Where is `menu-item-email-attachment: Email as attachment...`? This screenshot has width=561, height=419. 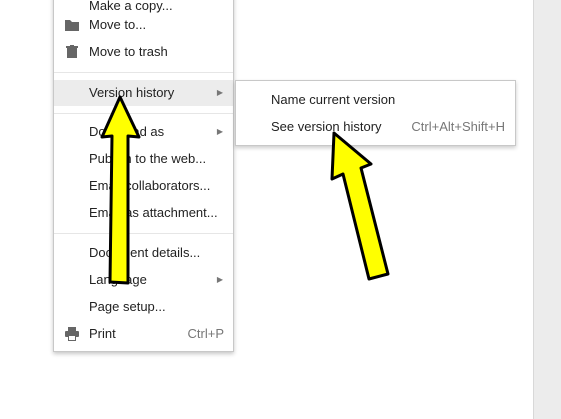 menu-item-email-attachment: Email as attachment... is located at coordinates (143, 213).